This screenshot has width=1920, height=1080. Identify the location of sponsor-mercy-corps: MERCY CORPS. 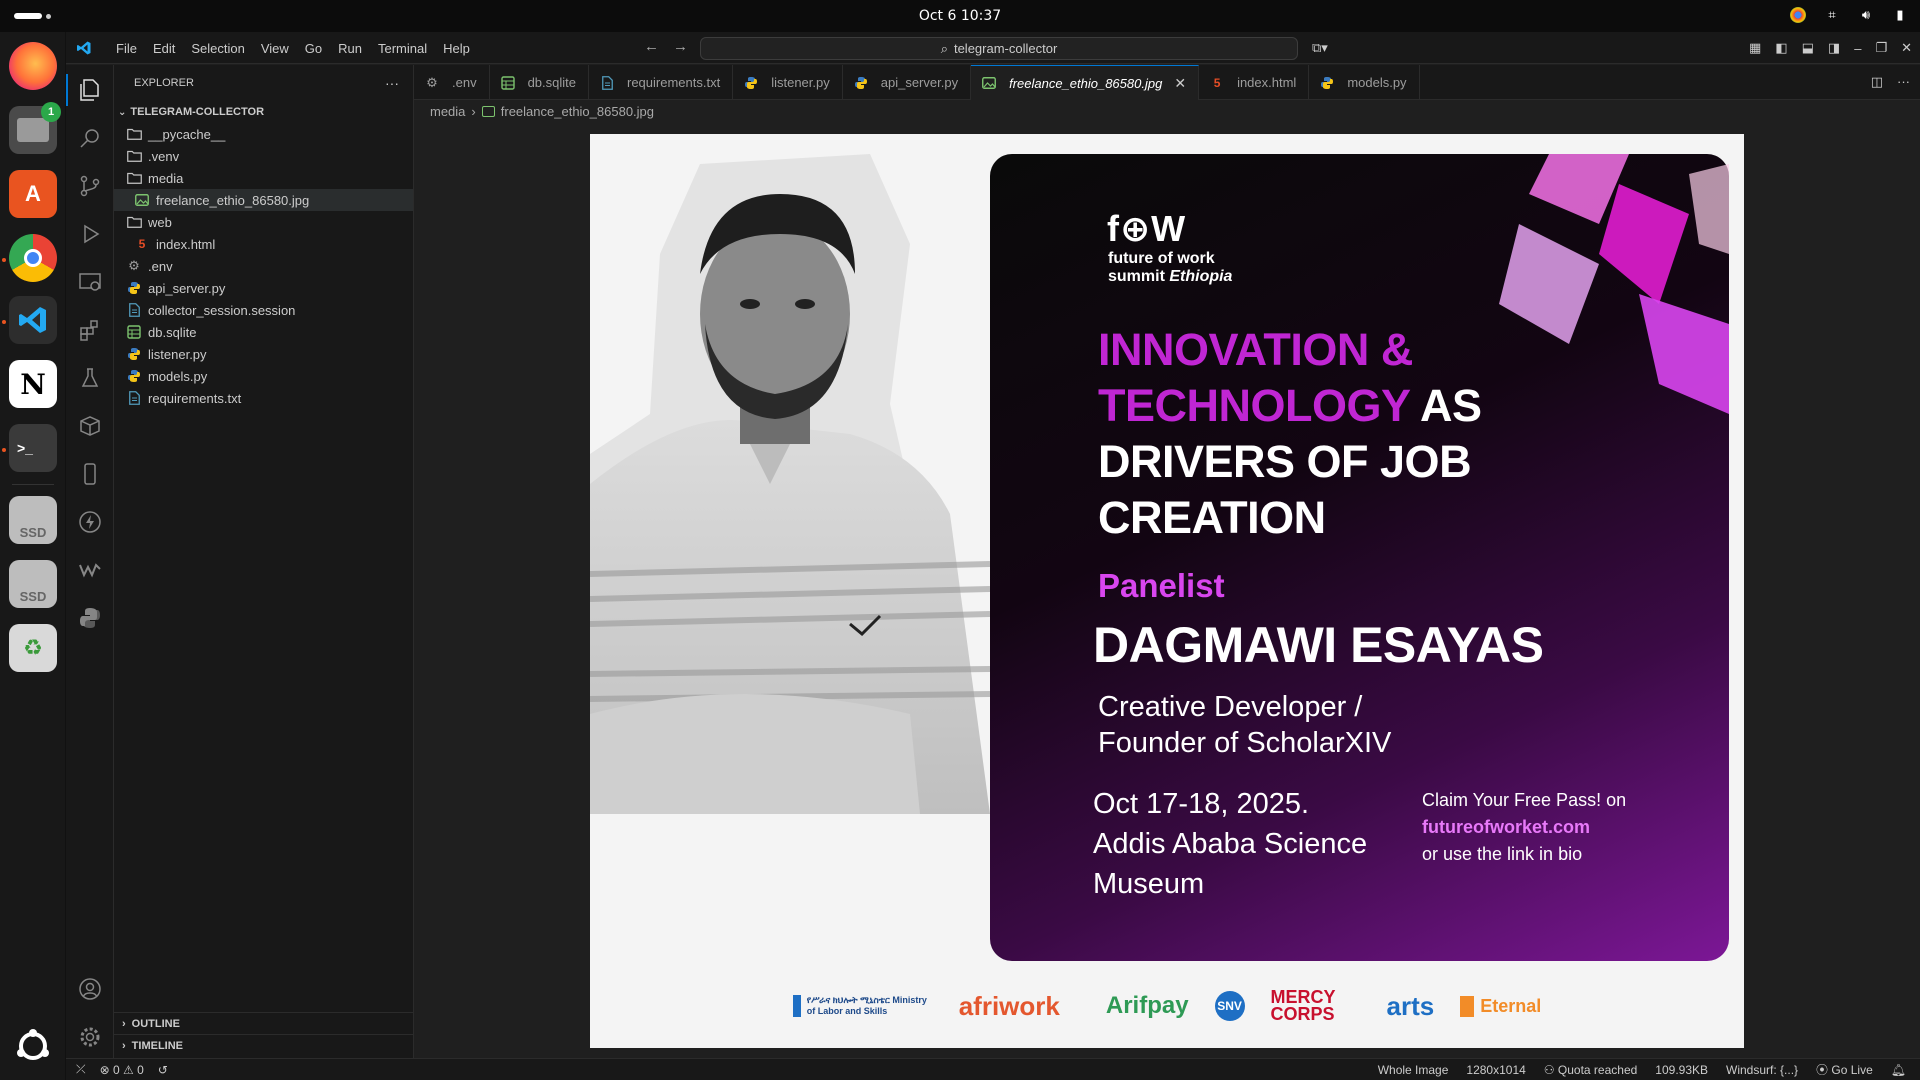
(1303, 1005).